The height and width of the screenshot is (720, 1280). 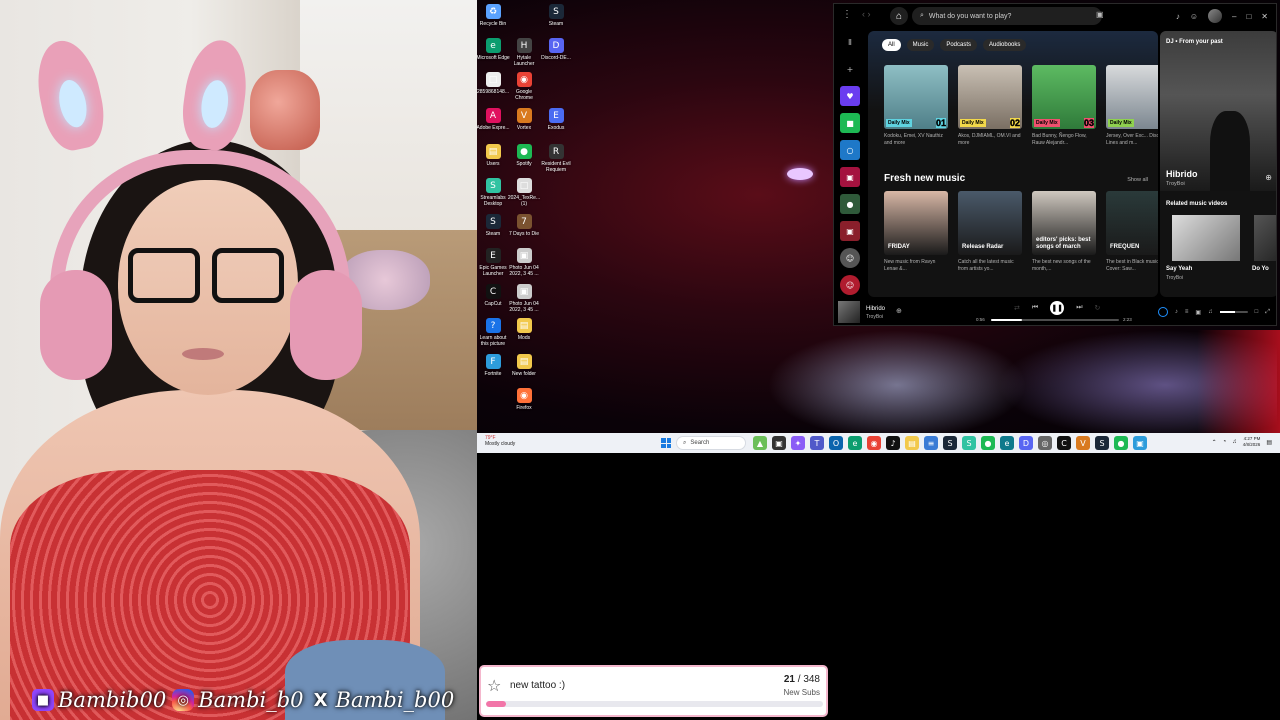 I want to click on desktop-icon: 7 7 Days to Die, so click(x=524, y=225).